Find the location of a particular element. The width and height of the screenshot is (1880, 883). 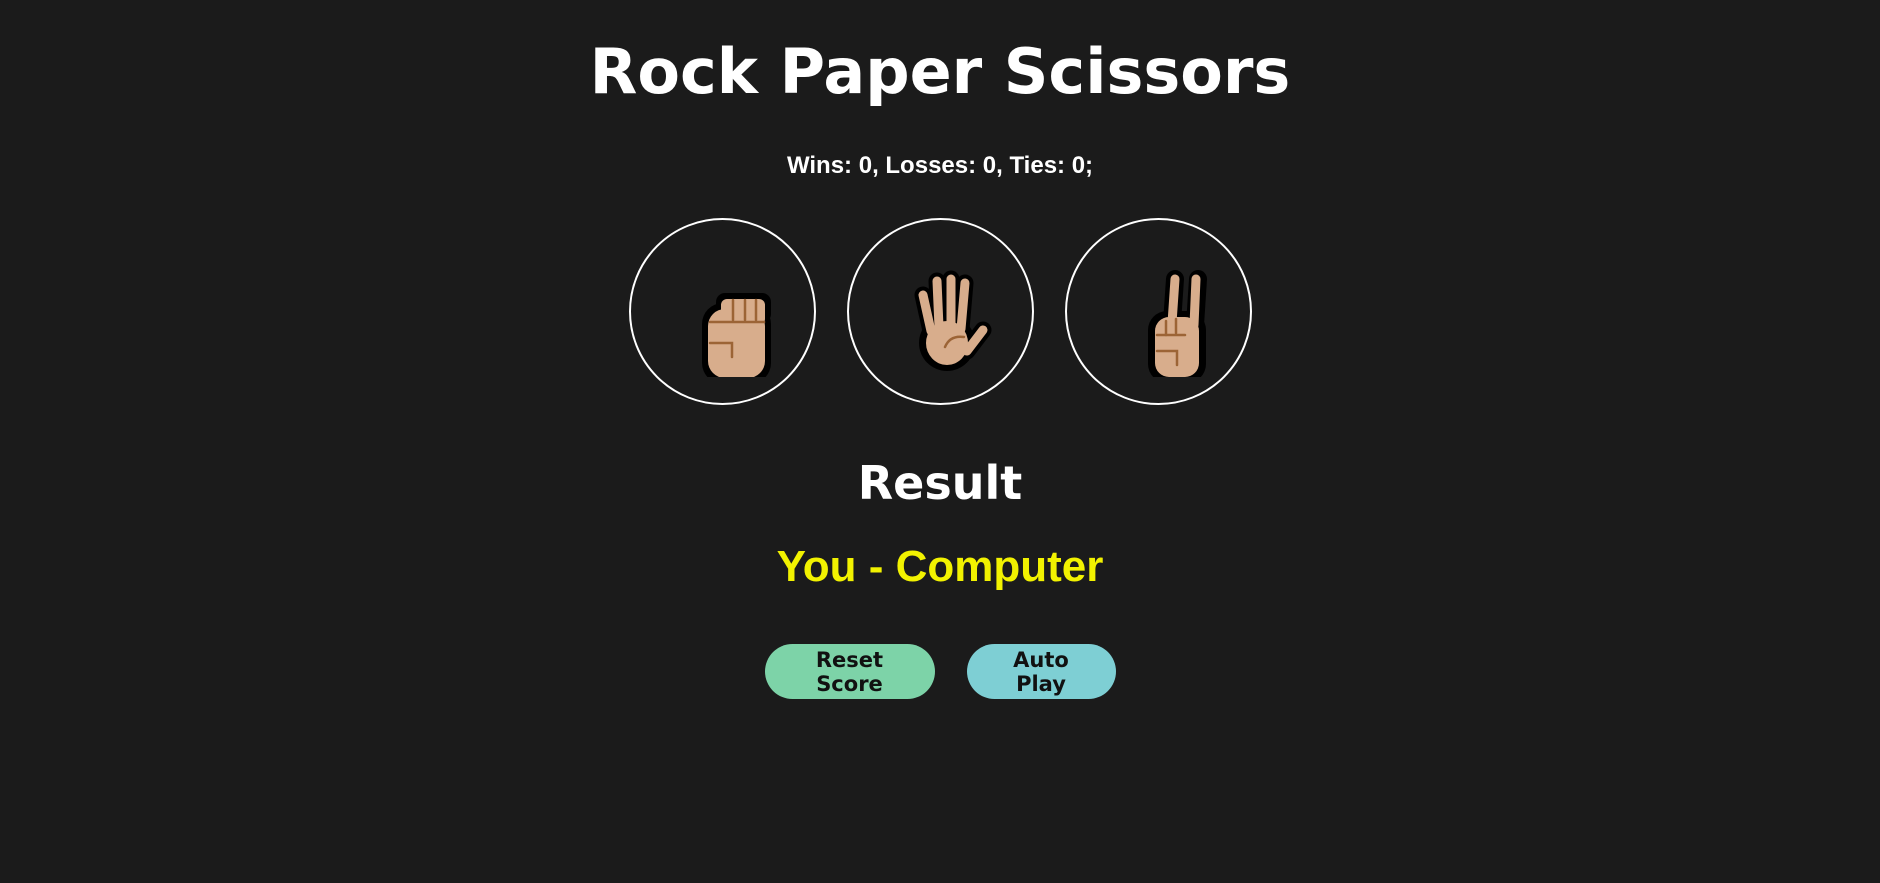

rock-button is located at coordinates (722, 311).